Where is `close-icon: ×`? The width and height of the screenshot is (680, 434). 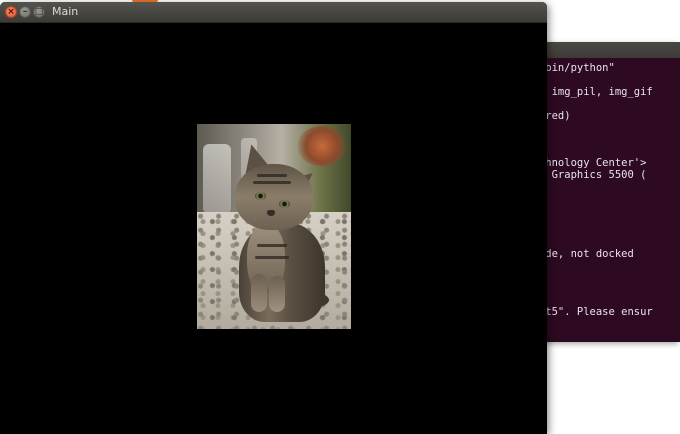 close-icon: × is located at coordinates (11, 12).